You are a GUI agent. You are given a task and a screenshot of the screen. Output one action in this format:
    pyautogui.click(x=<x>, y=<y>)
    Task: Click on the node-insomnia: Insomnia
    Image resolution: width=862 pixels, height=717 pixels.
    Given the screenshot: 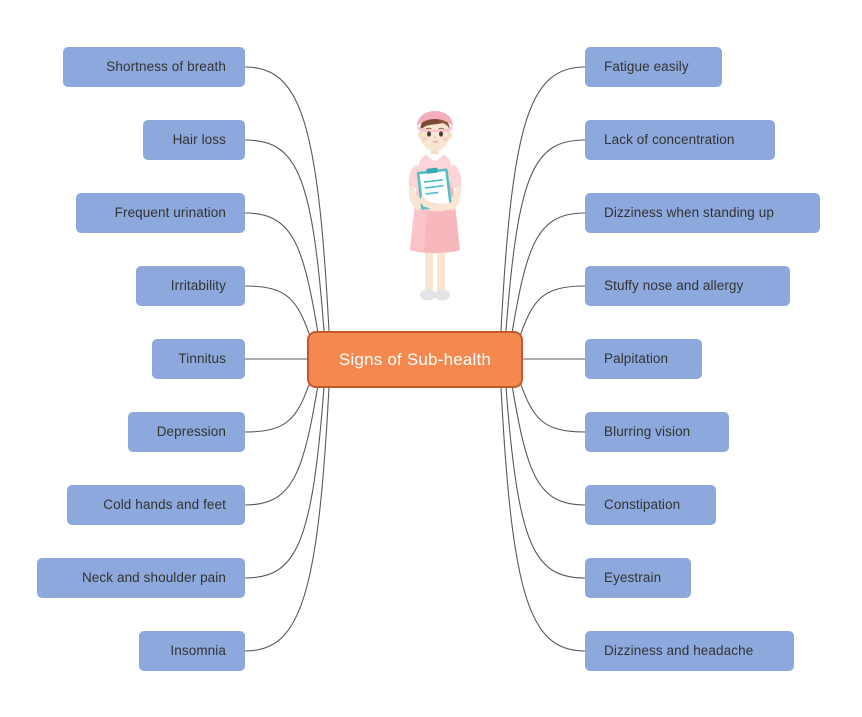 What is the action you would take?
    pyautogui.click(x=192, y=651)
    